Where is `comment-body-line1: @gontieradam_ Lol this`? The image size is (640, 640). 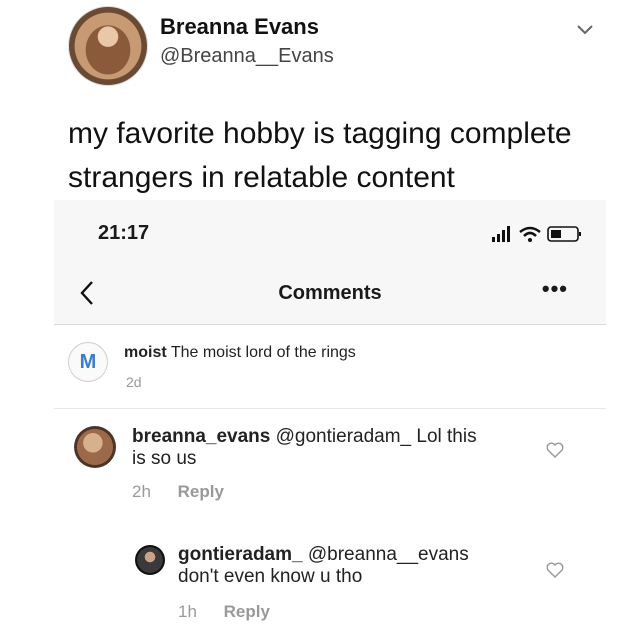
comment-body-line1: @gontieradam_ Lol this is located at coordinates (376, 436).